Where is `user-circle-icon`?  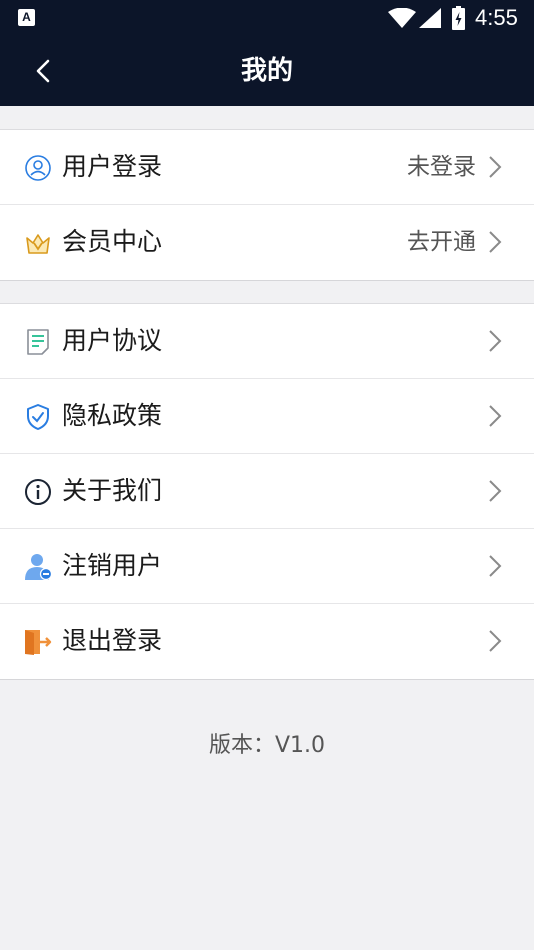 user-circle-icon is located at coordinates (38, 168).